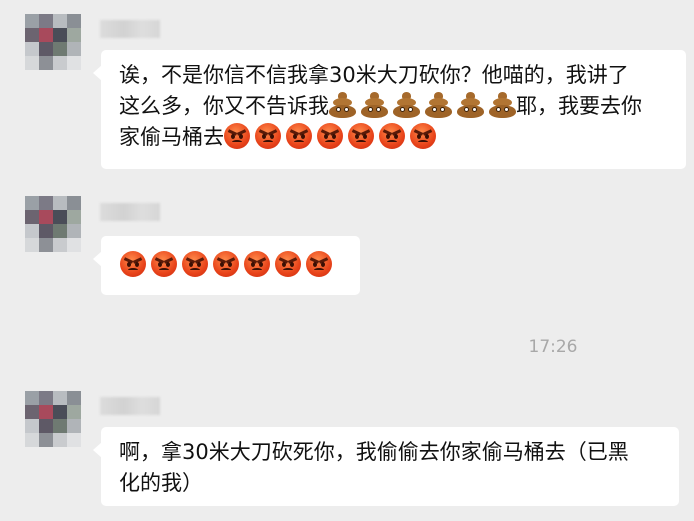 This screenshot has height=521, width=694. What do you see at coordinates (224, 106) in the screenshot?
I see `message-text: 这么多，你又不告诉我` at bounding box center [224, 106].